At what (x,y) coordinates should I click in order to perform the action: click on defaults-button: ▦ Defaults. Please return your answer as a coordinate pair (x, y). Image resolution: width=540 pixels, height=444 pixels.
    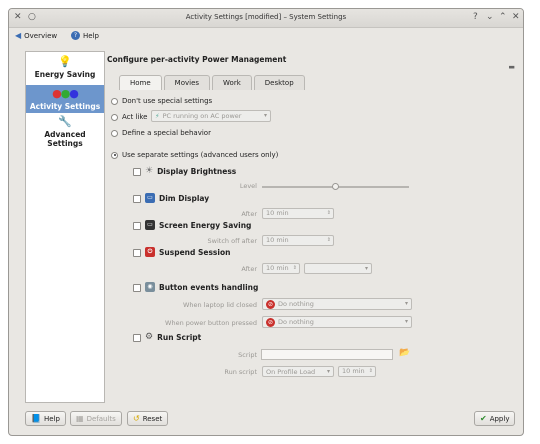
    Looking at the image, I should click on (96, 418).